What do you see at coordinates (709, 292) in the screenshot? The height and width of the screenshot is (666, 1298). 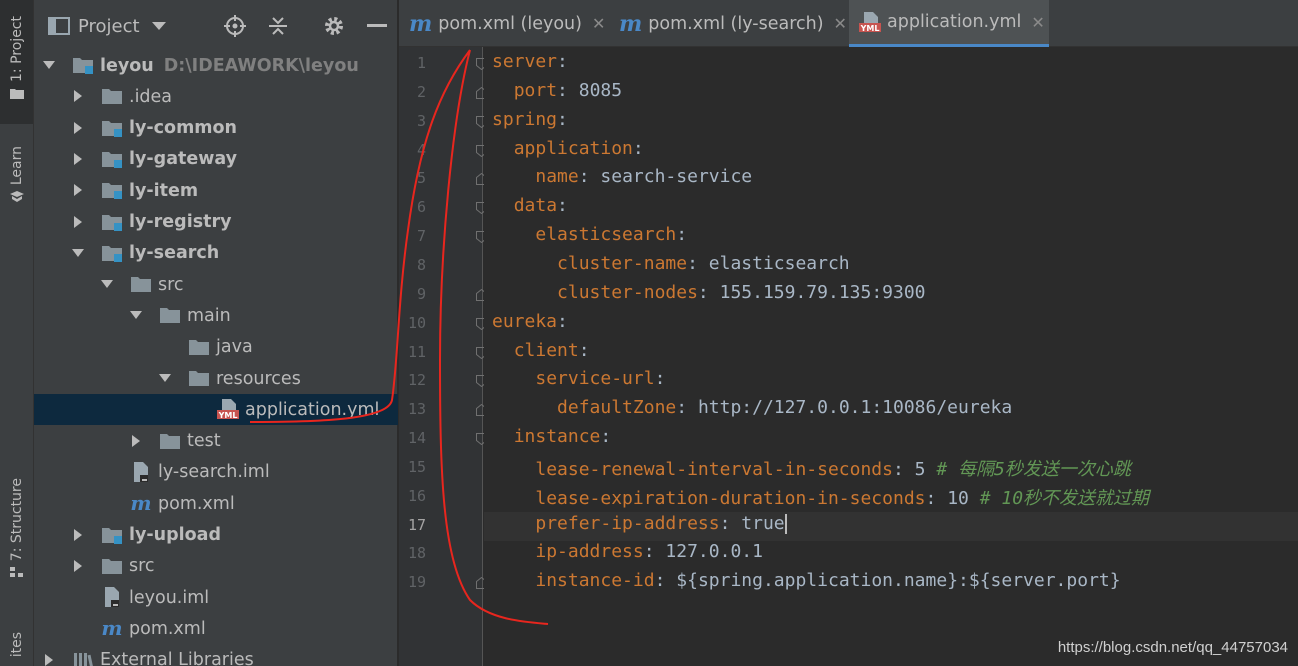 I see `code-line: cluster-nodes: 155.159.79.135:9300` at bounding box center [709, 292].